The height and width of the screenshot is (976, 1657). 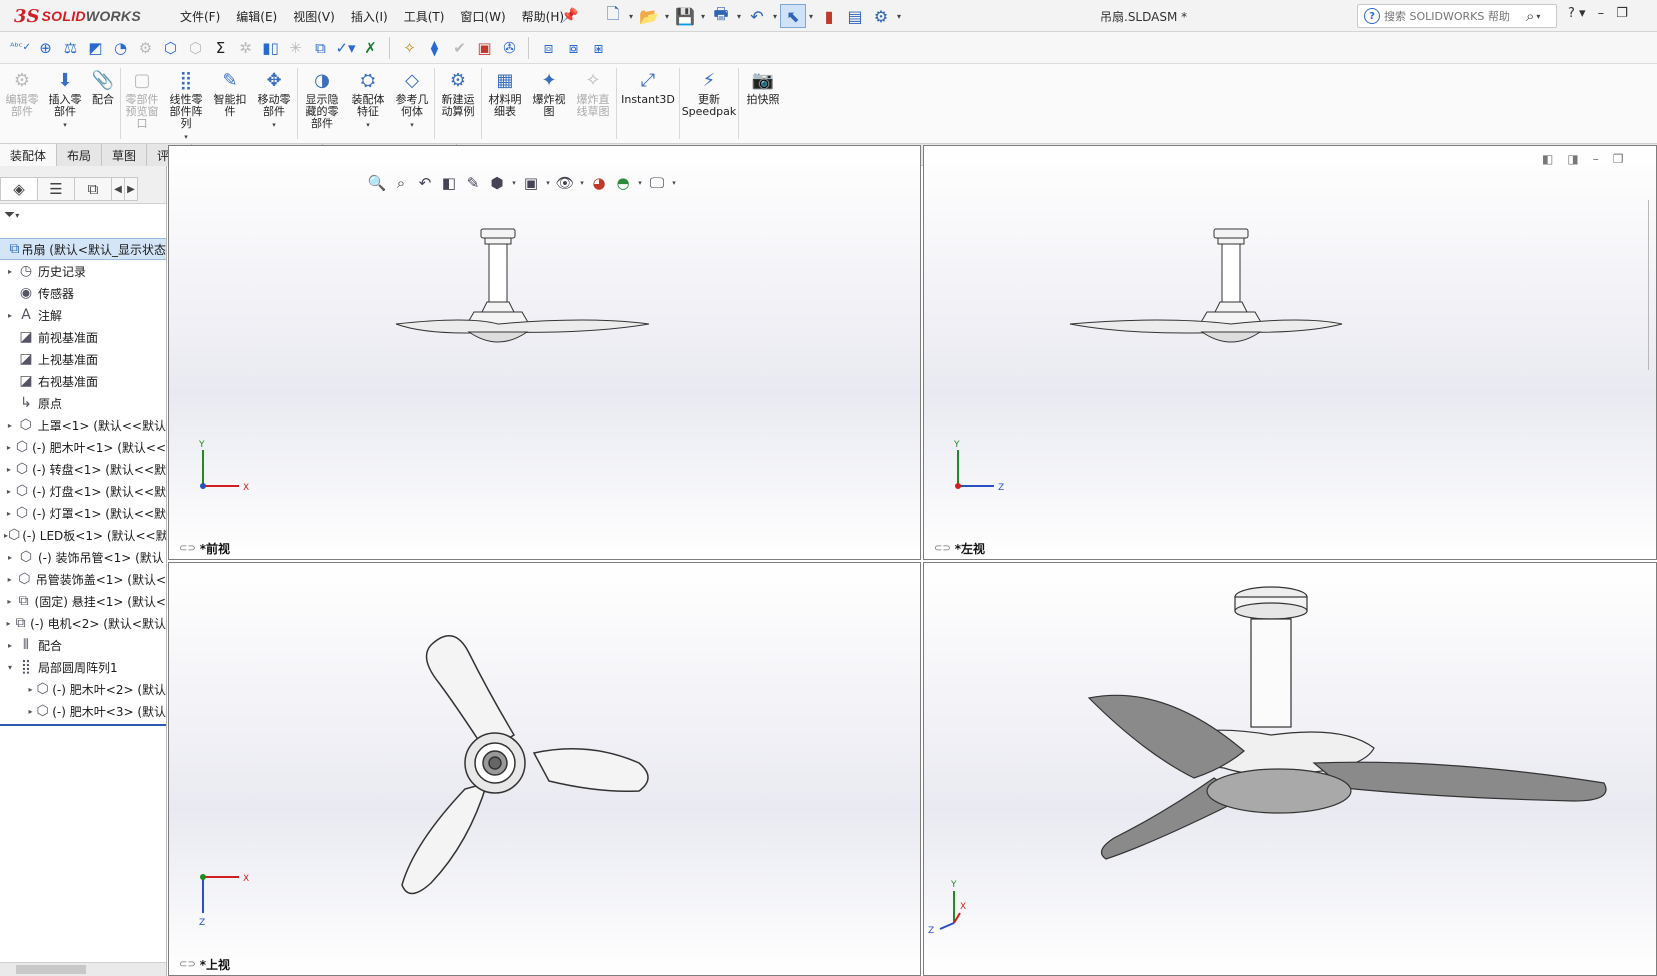 What do you see at coordinates (295, 48) in the screenshot?
I see `collision-detection-icon: ✳` at bounding box center [295, 48].